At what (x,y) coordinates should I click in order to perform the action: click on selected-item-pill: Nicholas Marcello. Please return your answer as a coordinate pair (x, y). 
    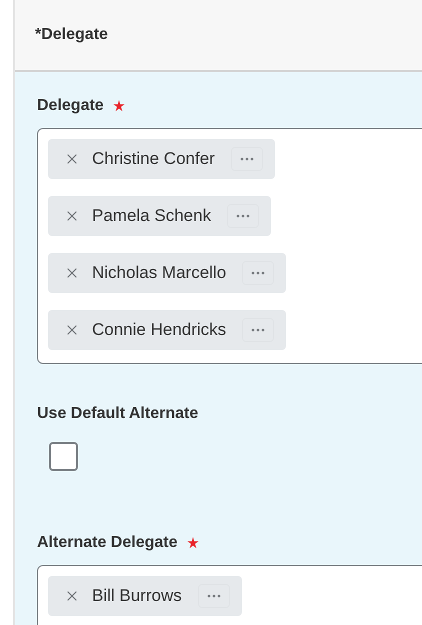
    Looking at the image, I should click on (167, 273).